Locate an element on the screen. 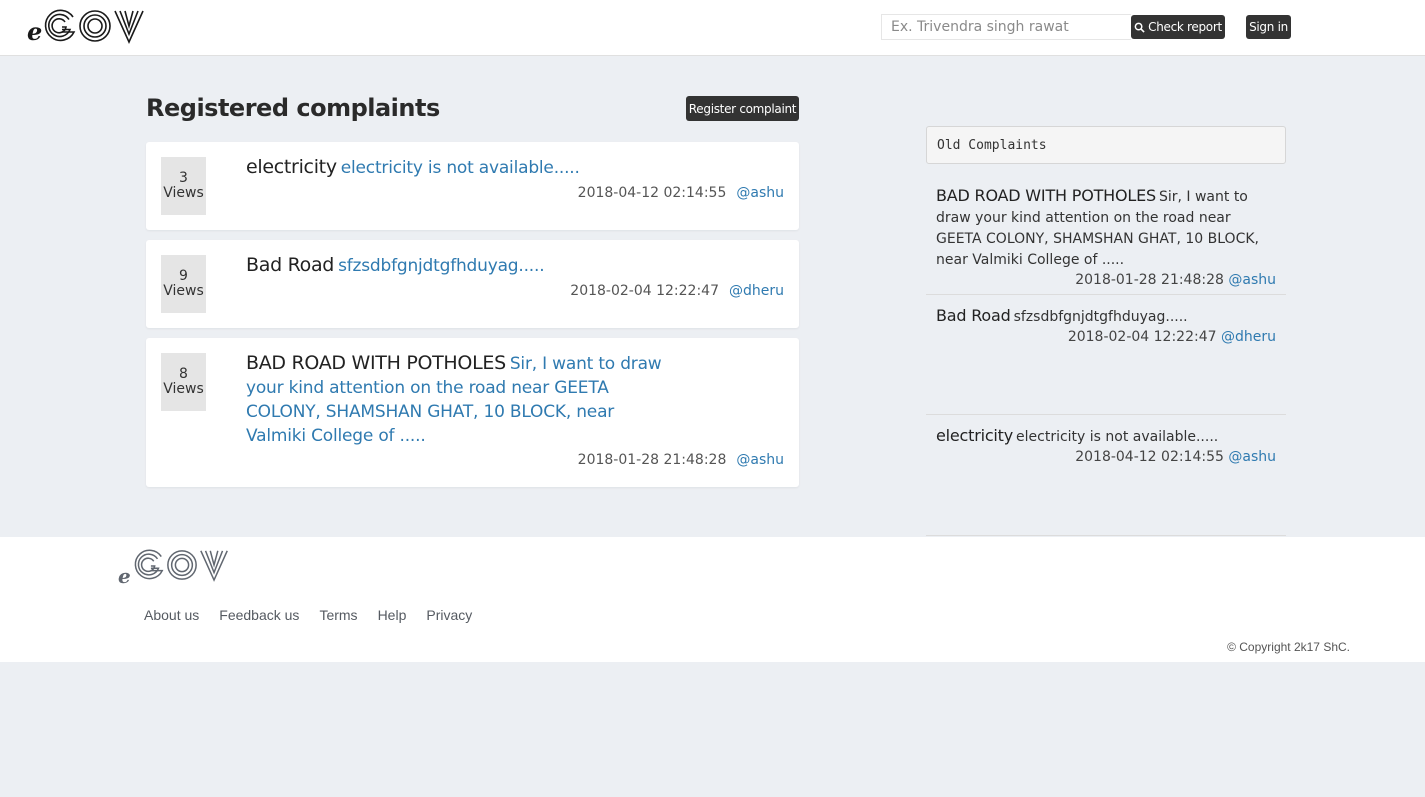 The width and height of the screenshot is (1425, 797). complaint-date: 2018-04-12 02:14:55 is located at coordinates (652, 193).